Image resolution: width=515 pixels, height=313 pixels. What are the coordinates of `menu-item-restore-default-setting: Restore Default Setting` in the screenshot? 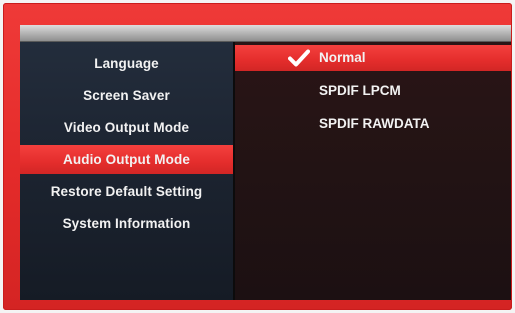 It's located at (126, 191).